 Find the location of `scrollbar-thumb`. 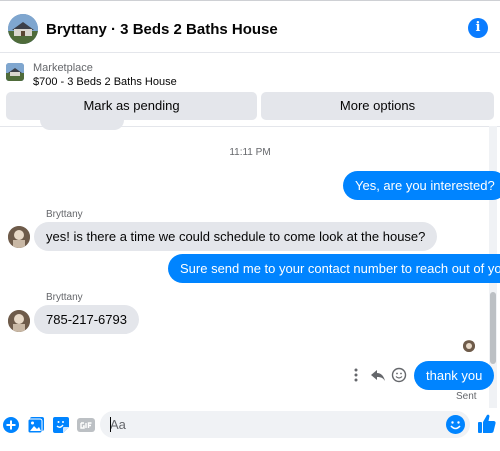

scrollbar-thumb is located at coordinates (493, 328).